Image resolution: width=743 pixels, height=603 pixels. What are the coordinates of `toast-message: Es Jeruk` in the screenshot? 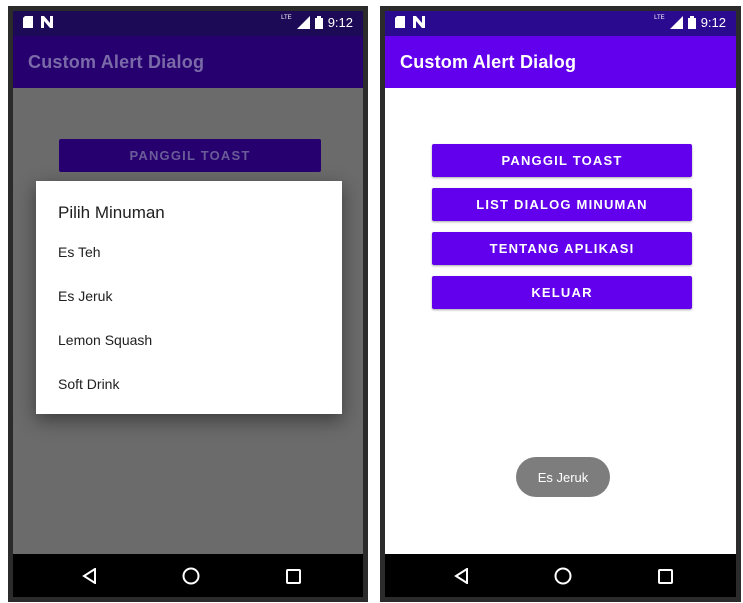 It's located at (563, 477).